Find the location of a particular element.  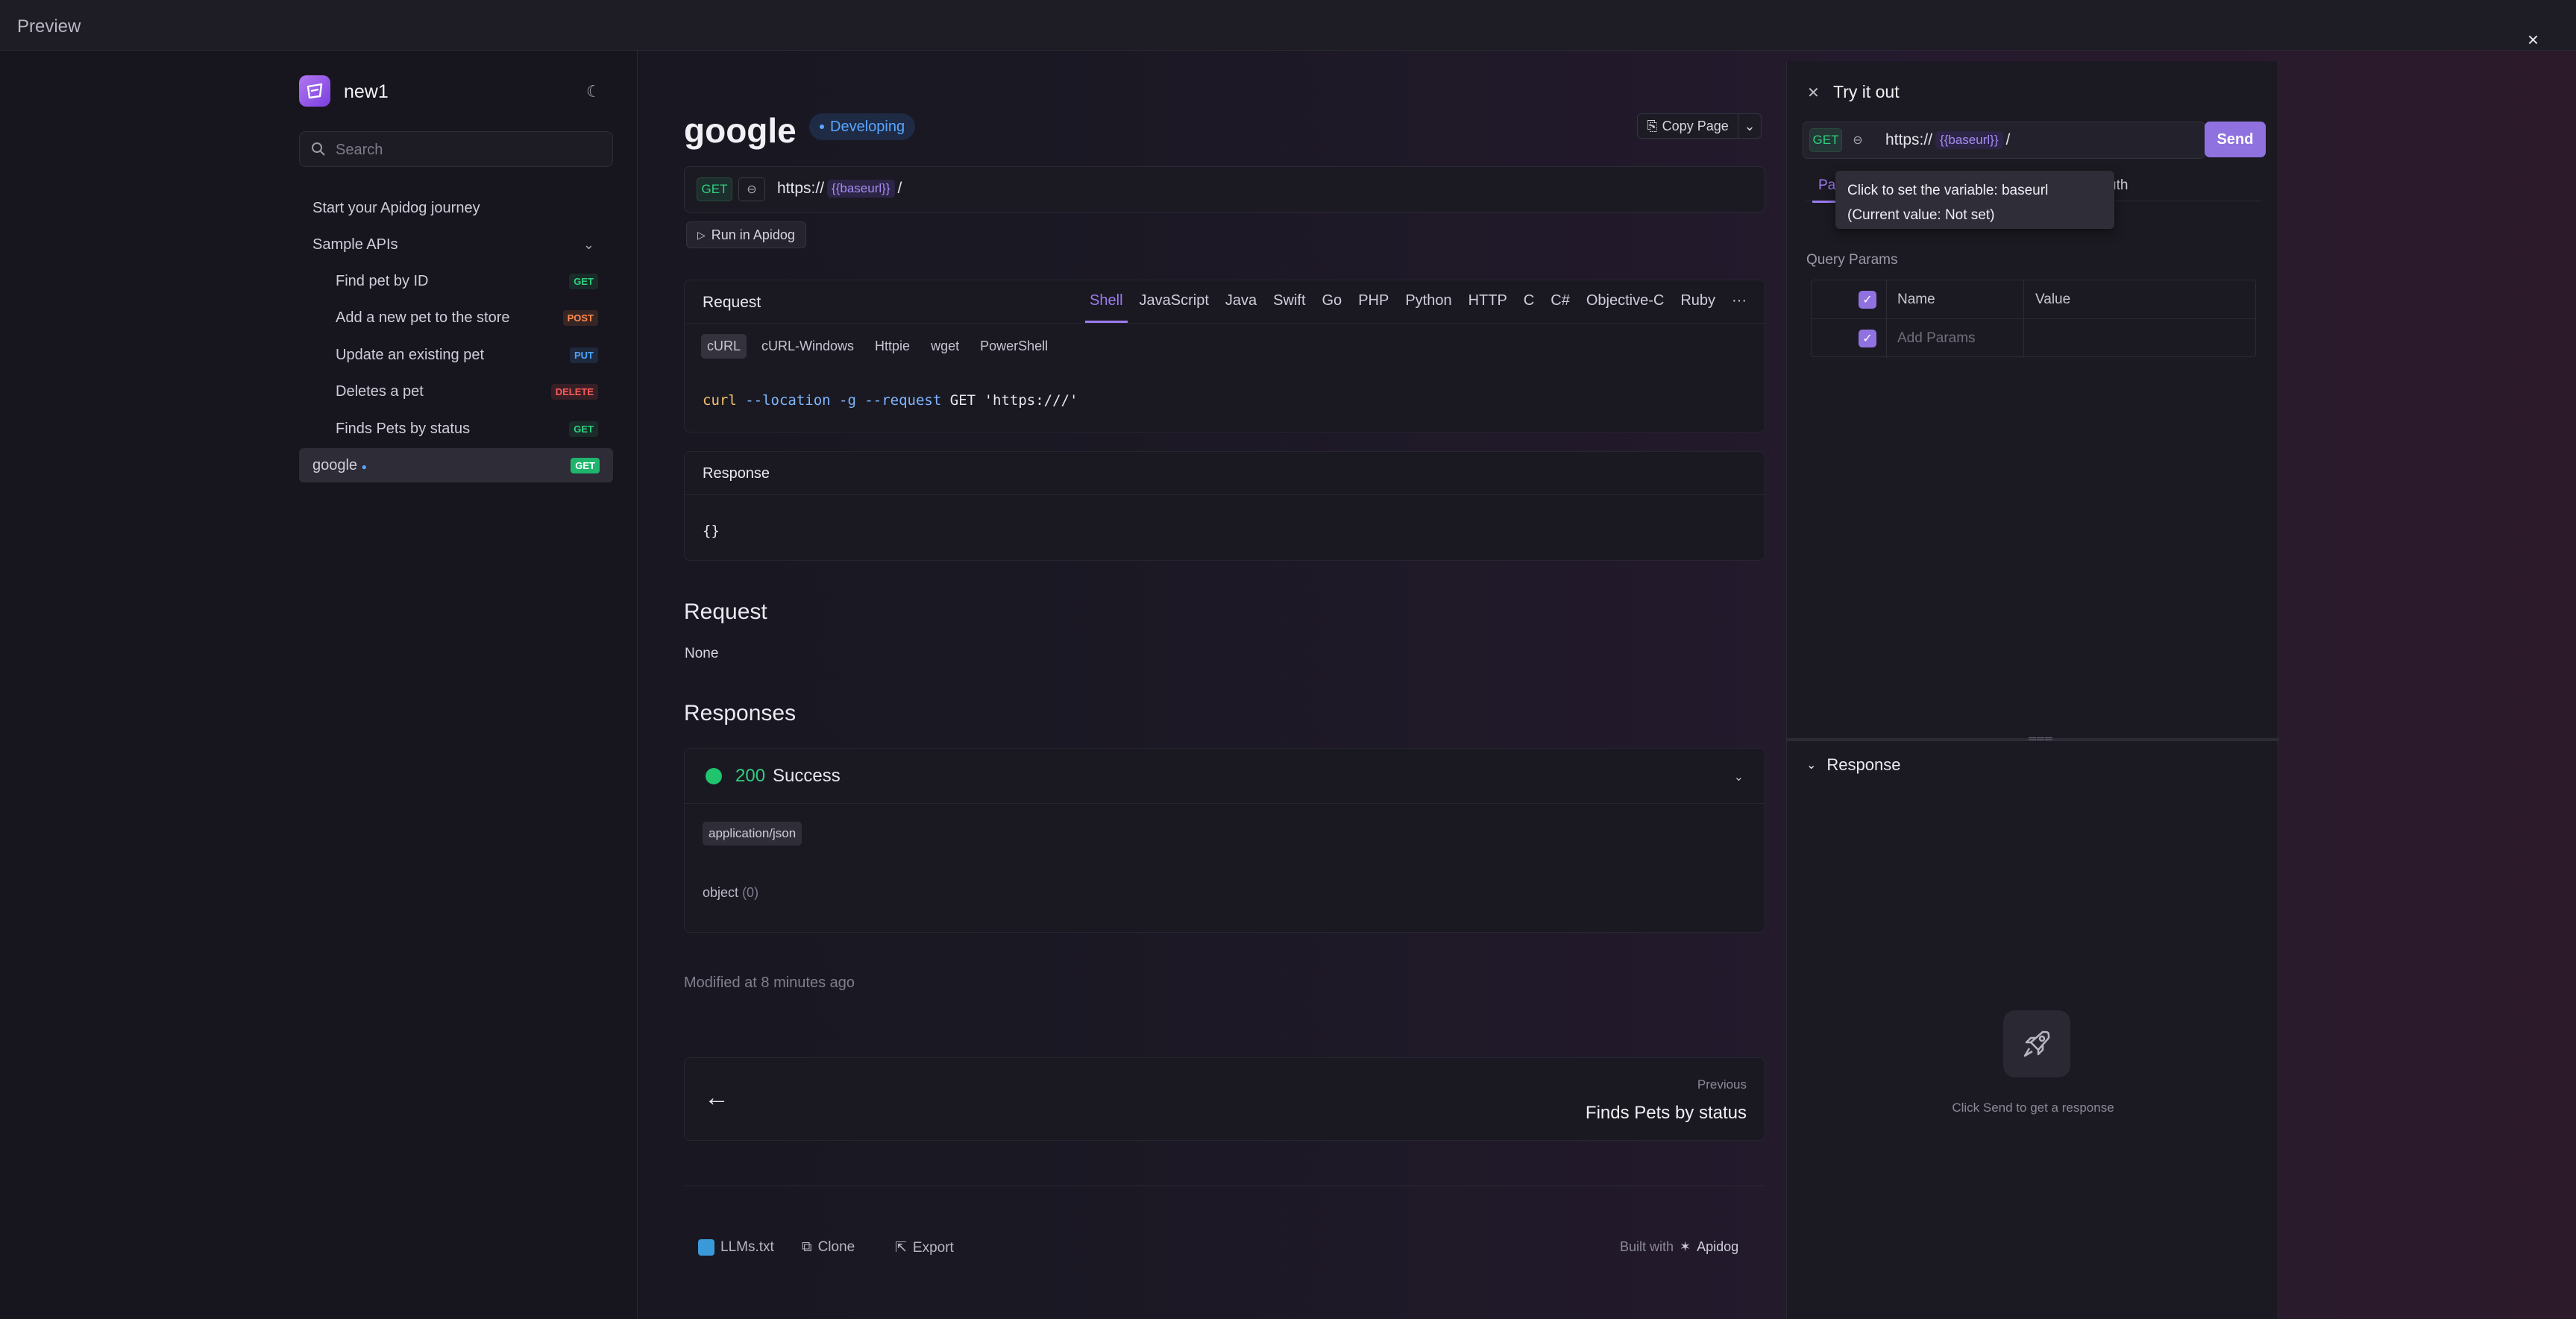

sidebar-item-add-pet: Add a new pet to the store POST is located at coordinates (467, 317).